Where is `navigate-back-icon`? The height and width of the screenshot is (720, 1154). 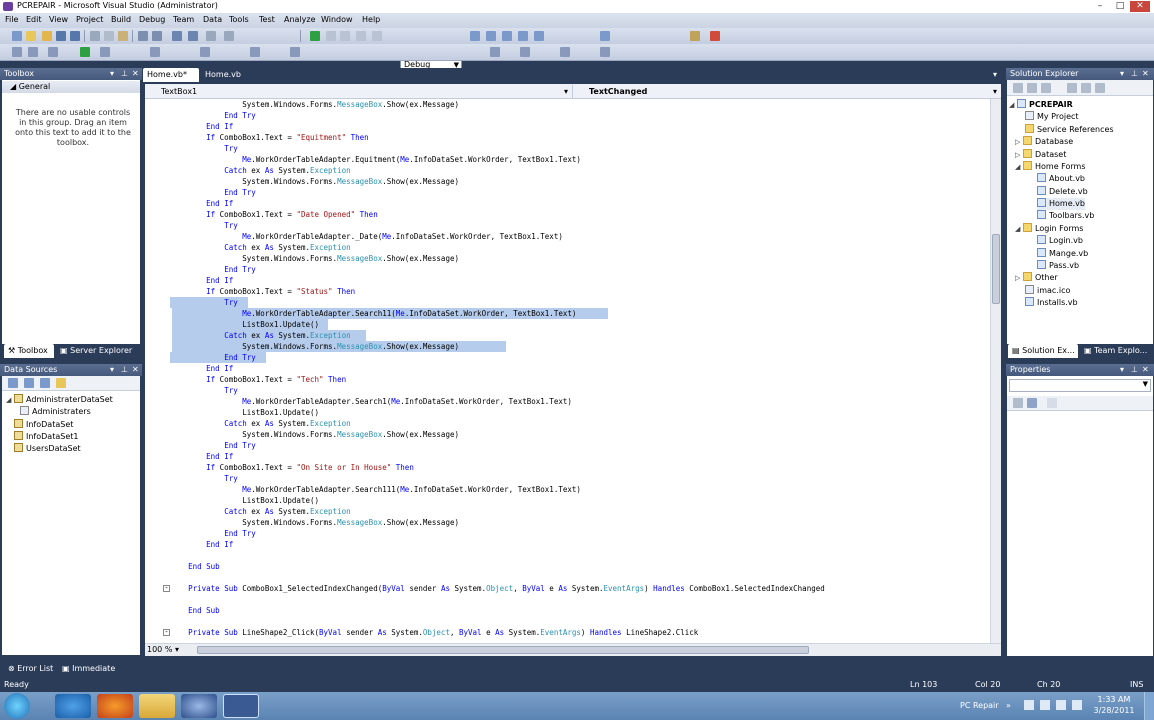 navigate-back-icon is located at coordinates (211, 36).